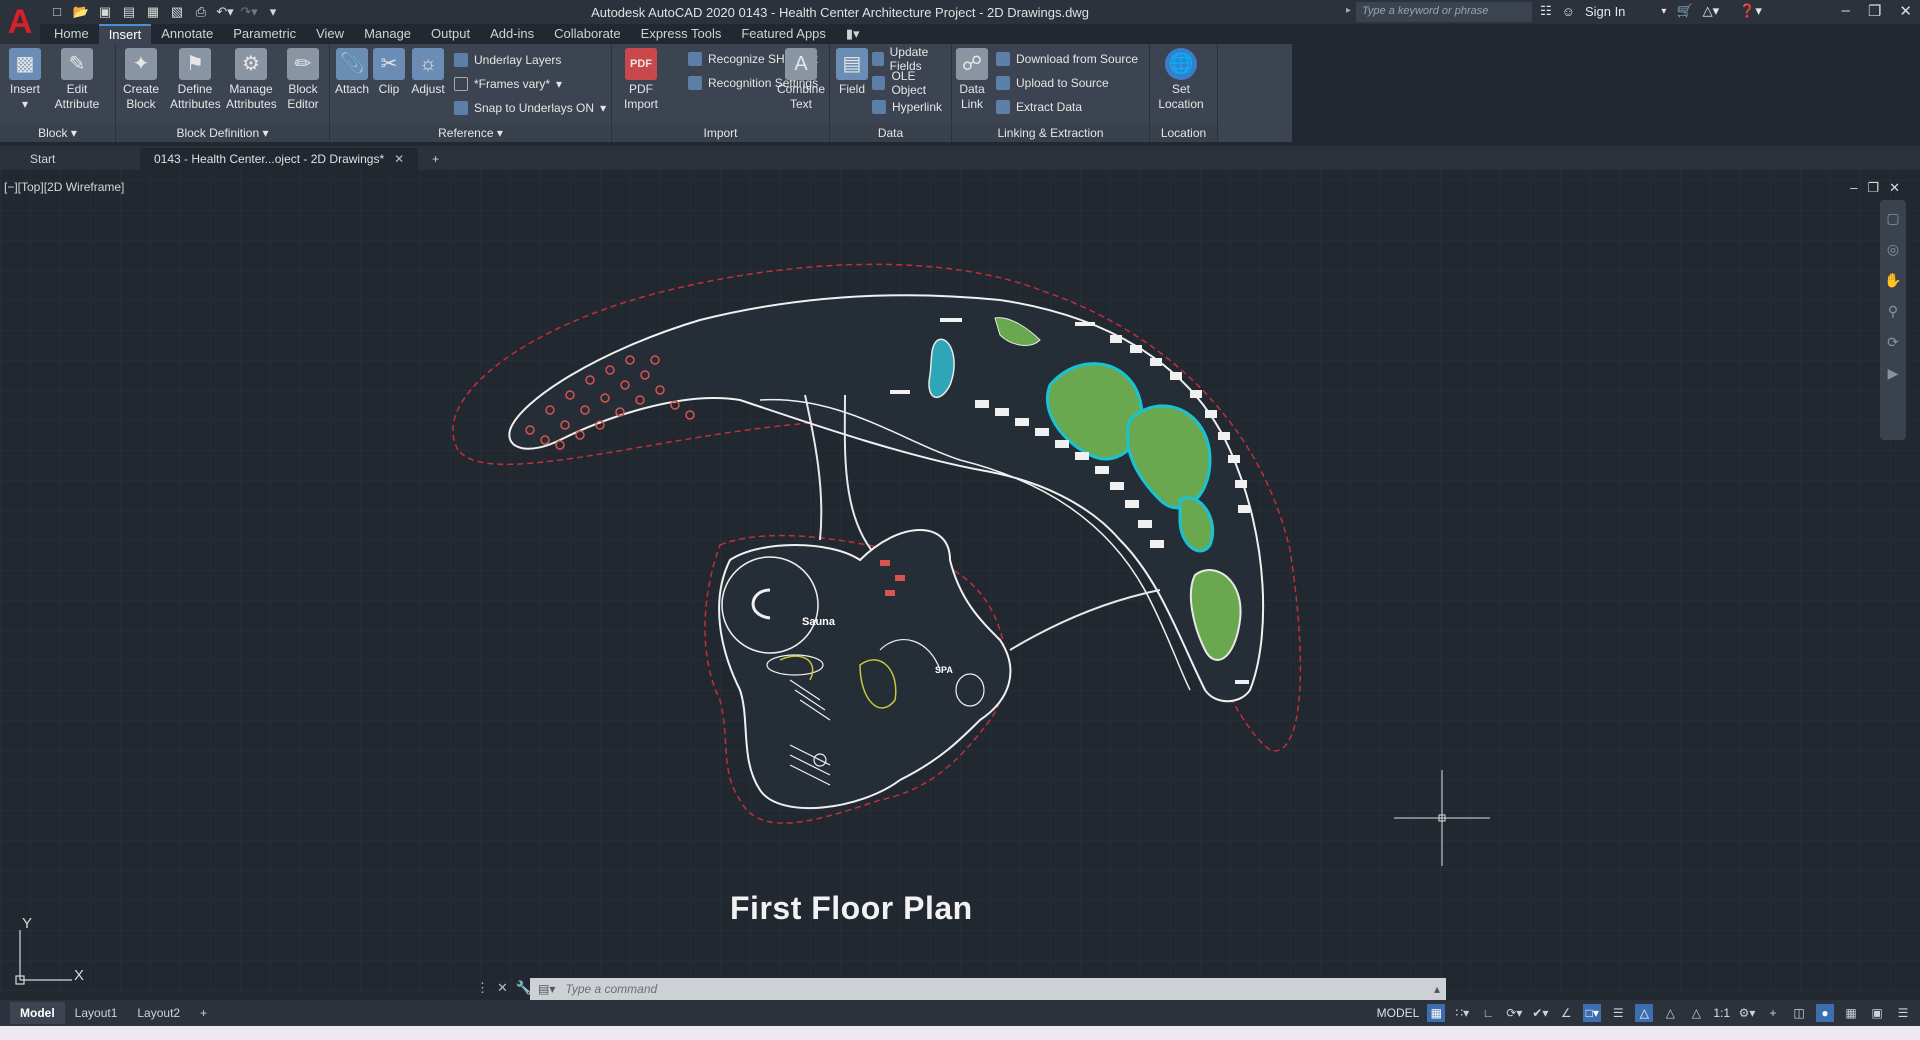 The height and width of the screenshot is (1040, 1920). I want to click on orbit-icon: ⟳, so click(1893, 342).